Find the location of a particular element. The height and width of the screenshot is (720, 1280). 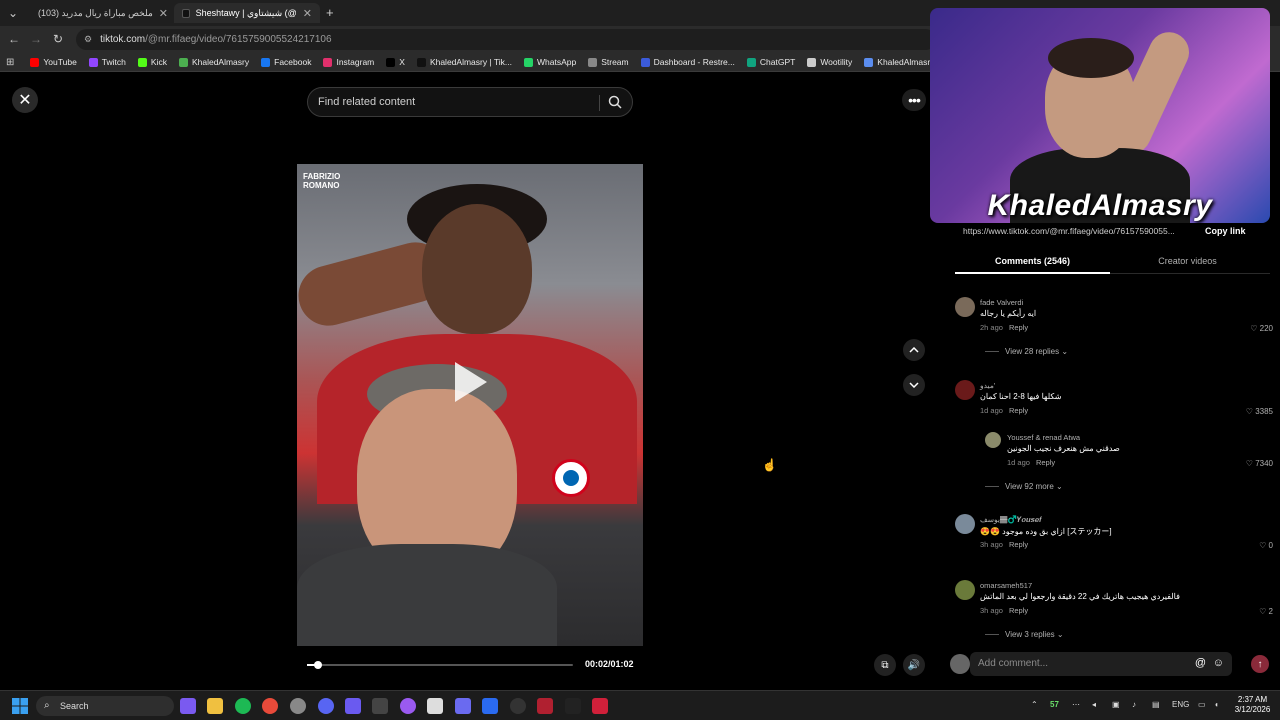

site-info-icon: ⚙ is located at coordinates (88, 39).